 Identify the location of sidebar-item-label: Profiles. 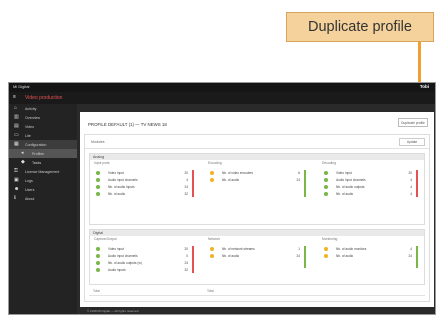
(38, 153).